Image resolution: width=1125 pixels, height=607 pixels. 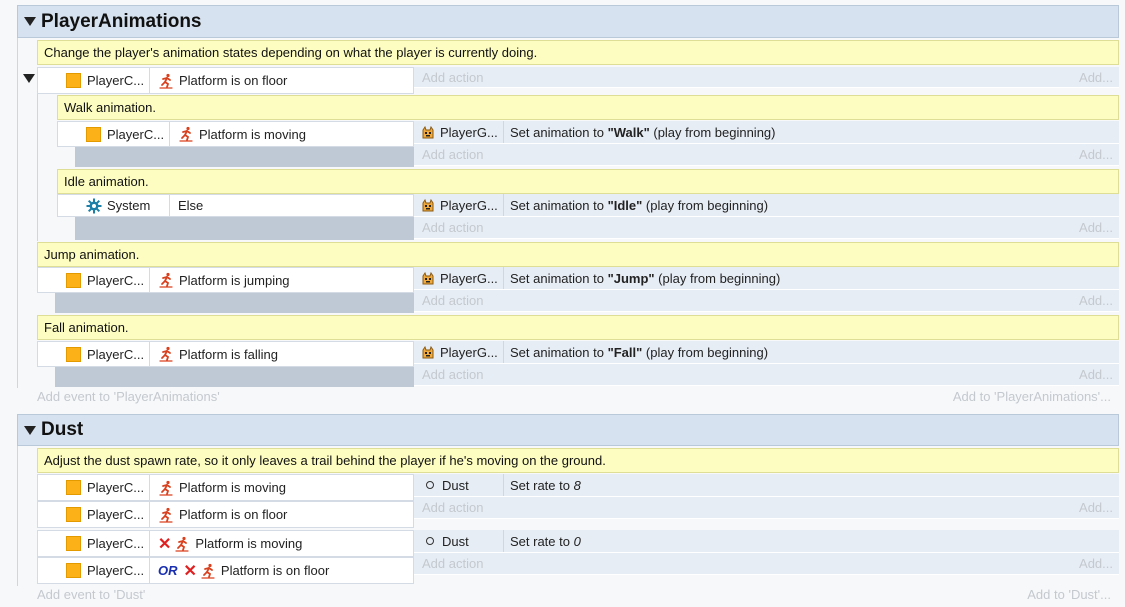 What do you see at coordinates (91, 594) in the screenshot?
I see `add-event-to-group-link: Add event to 'Dust'` at bounding box center [91, 594].